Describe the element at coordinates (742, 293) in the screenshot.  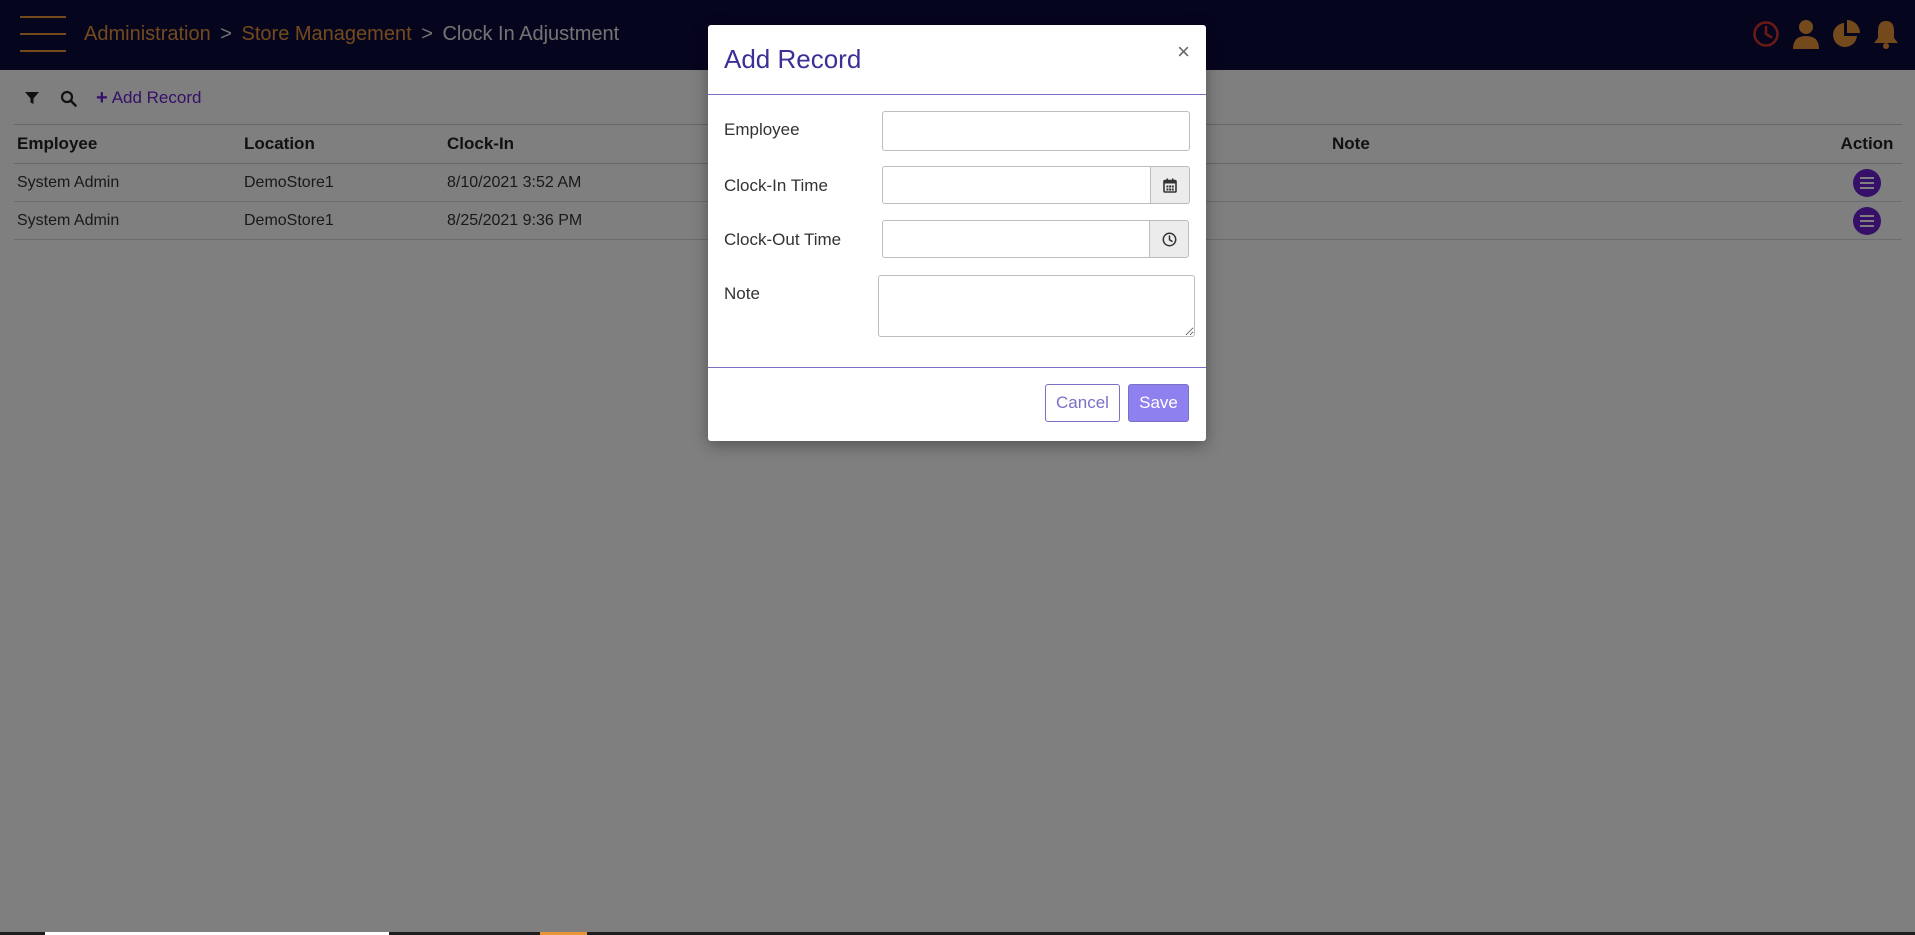
I see `note-label: Note` at that location.